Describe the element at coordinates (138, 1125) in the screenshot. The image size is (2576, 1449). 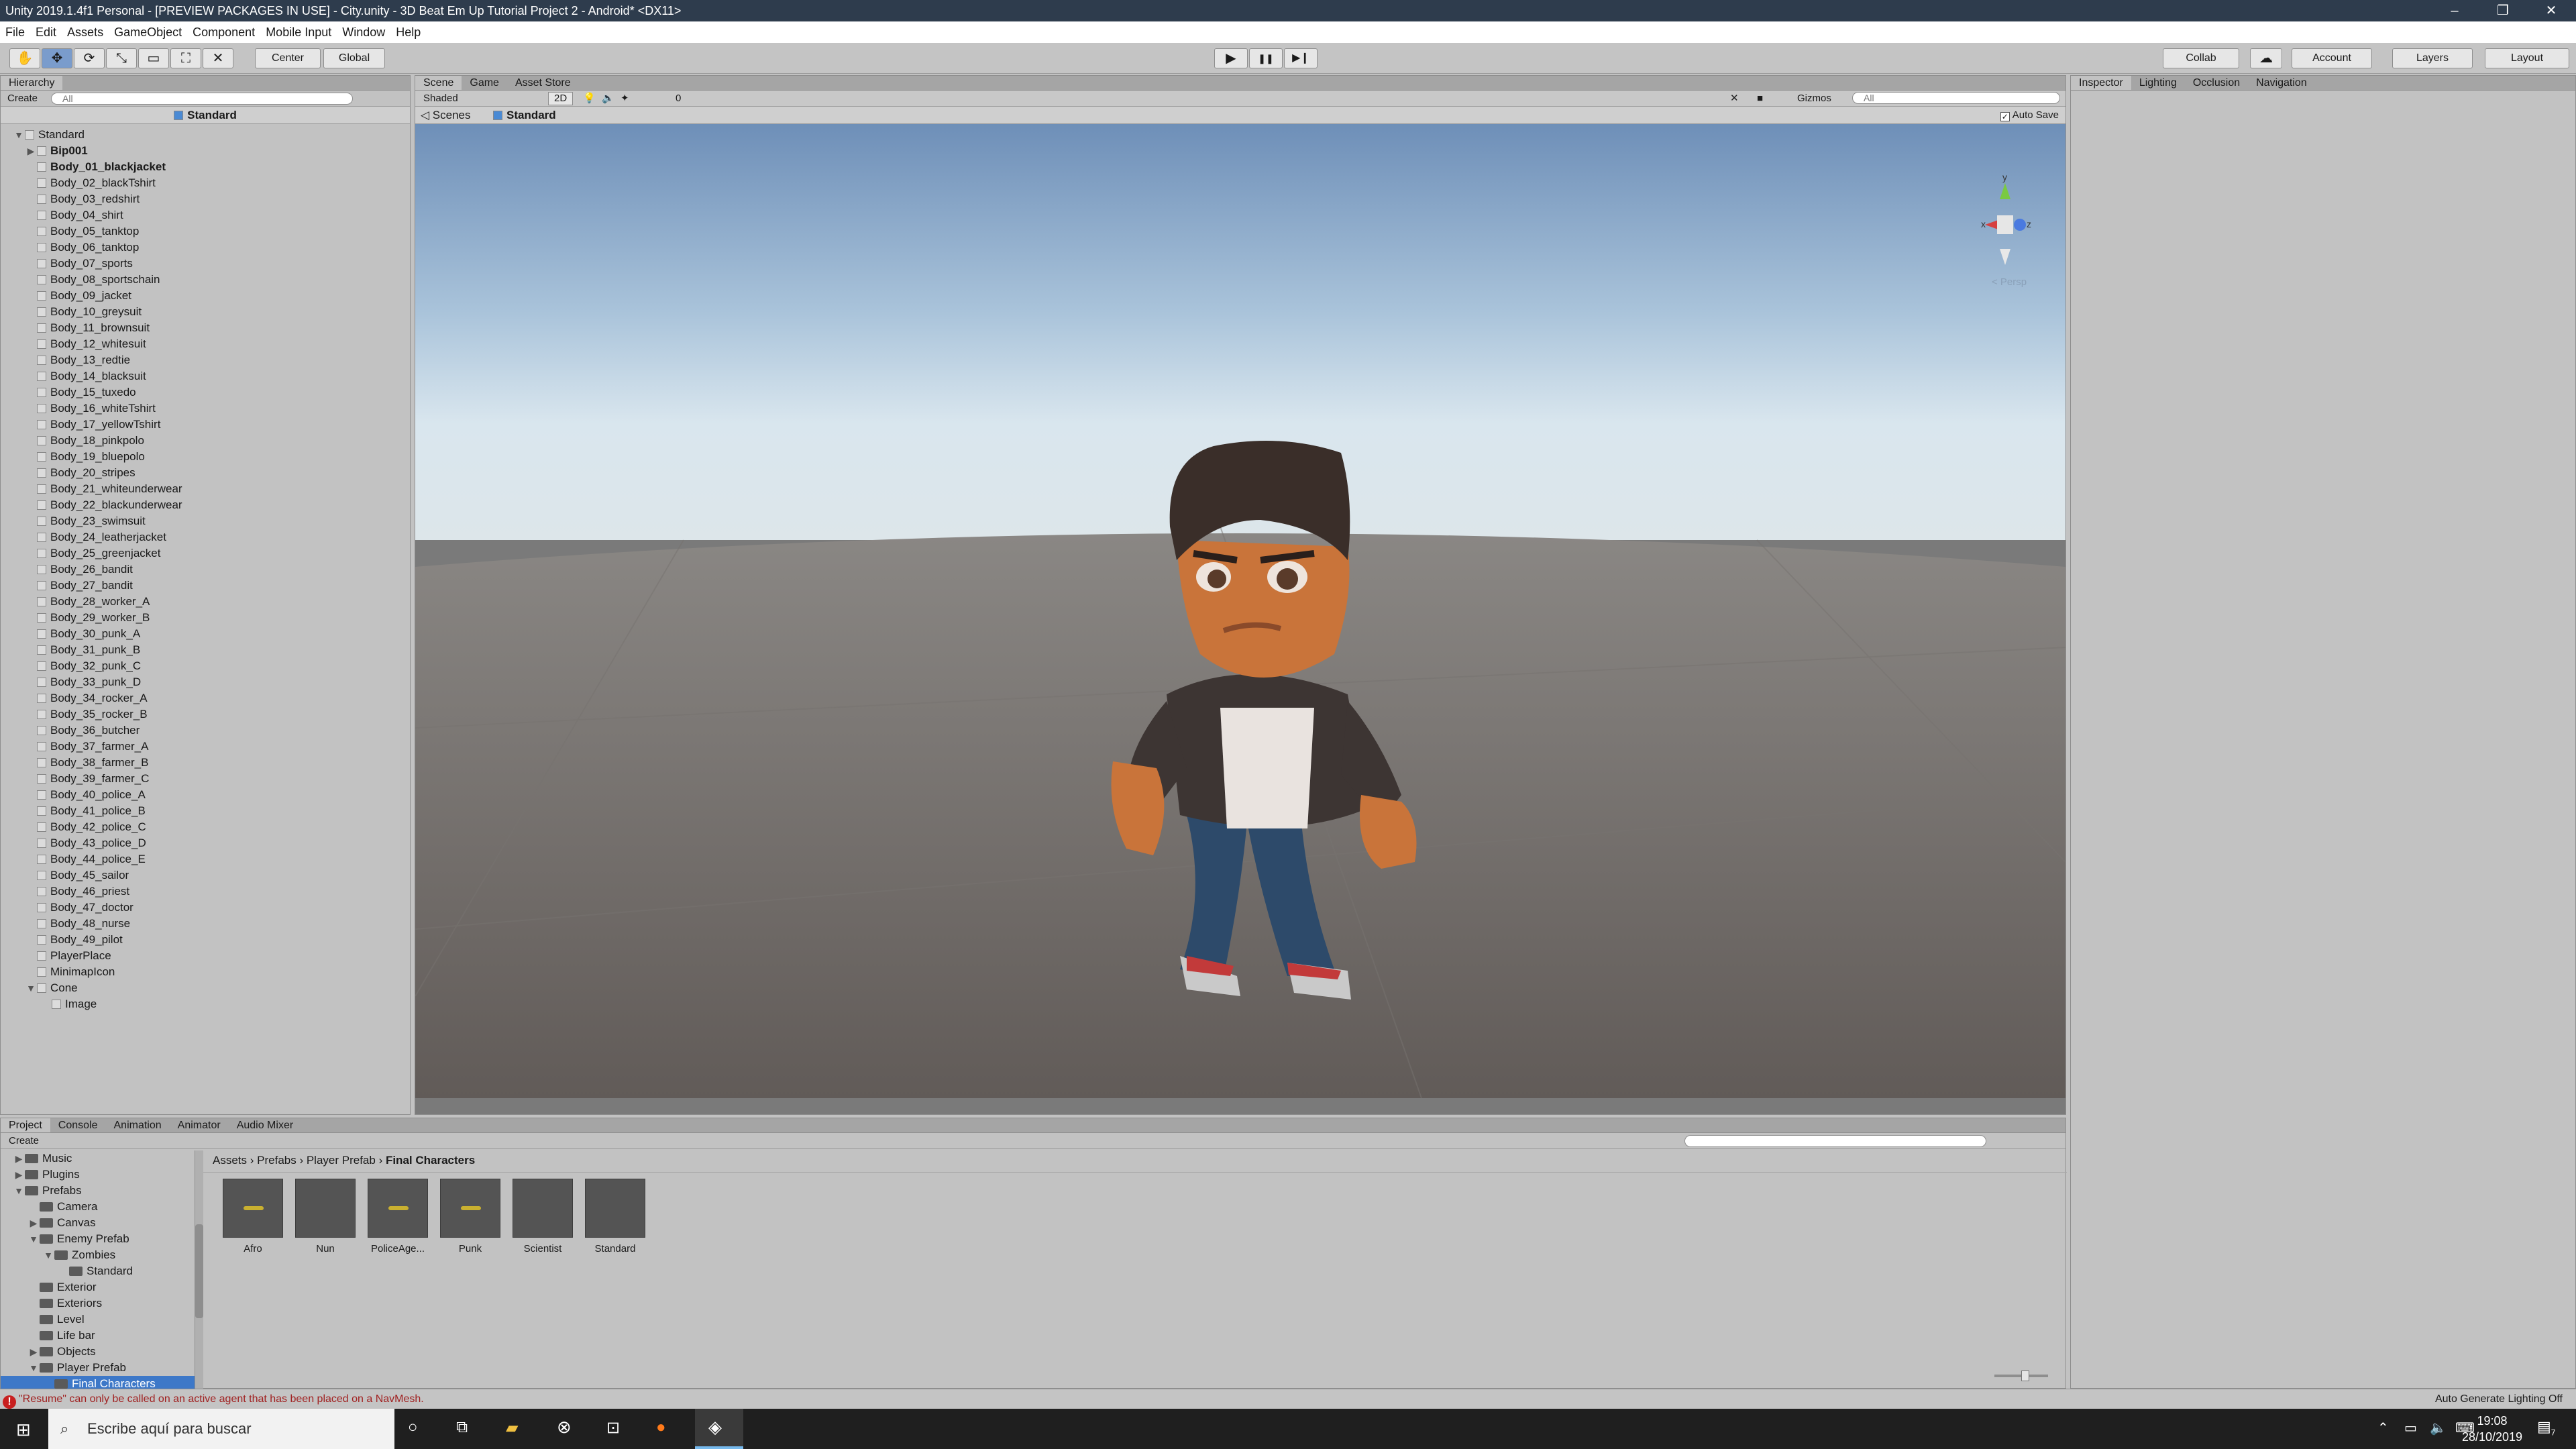
I see `tab-animation: Animation` at that location.